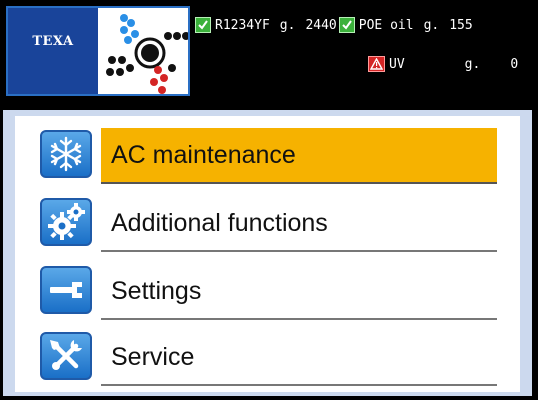 Image resolution: width=538 pixels, height=400 pixels. Describe the element at coordinates (66, 356) in the screenshot. I see `tools-icon` at that location.